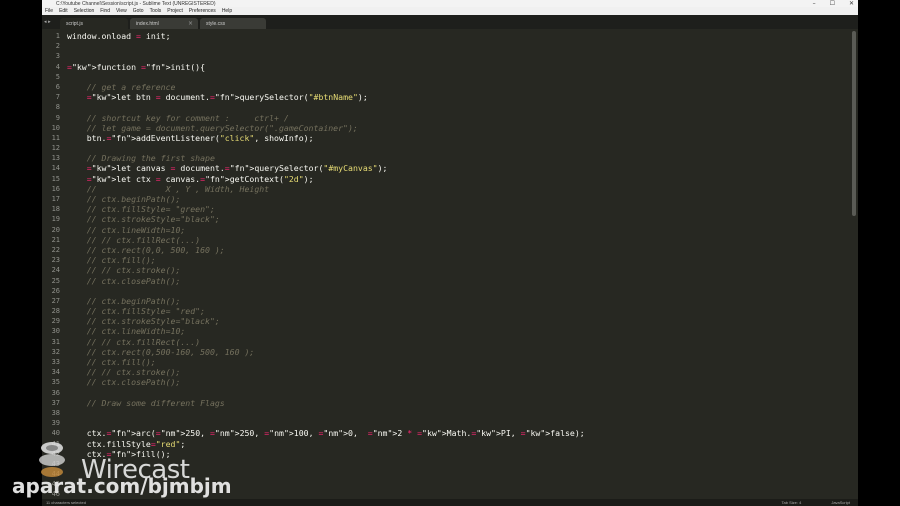 This screenshot has width=900, height=506. What do you see at coordinates (55, 433) in the screenshot?
I see `line-number: 40` at bounding box center [55, 433].